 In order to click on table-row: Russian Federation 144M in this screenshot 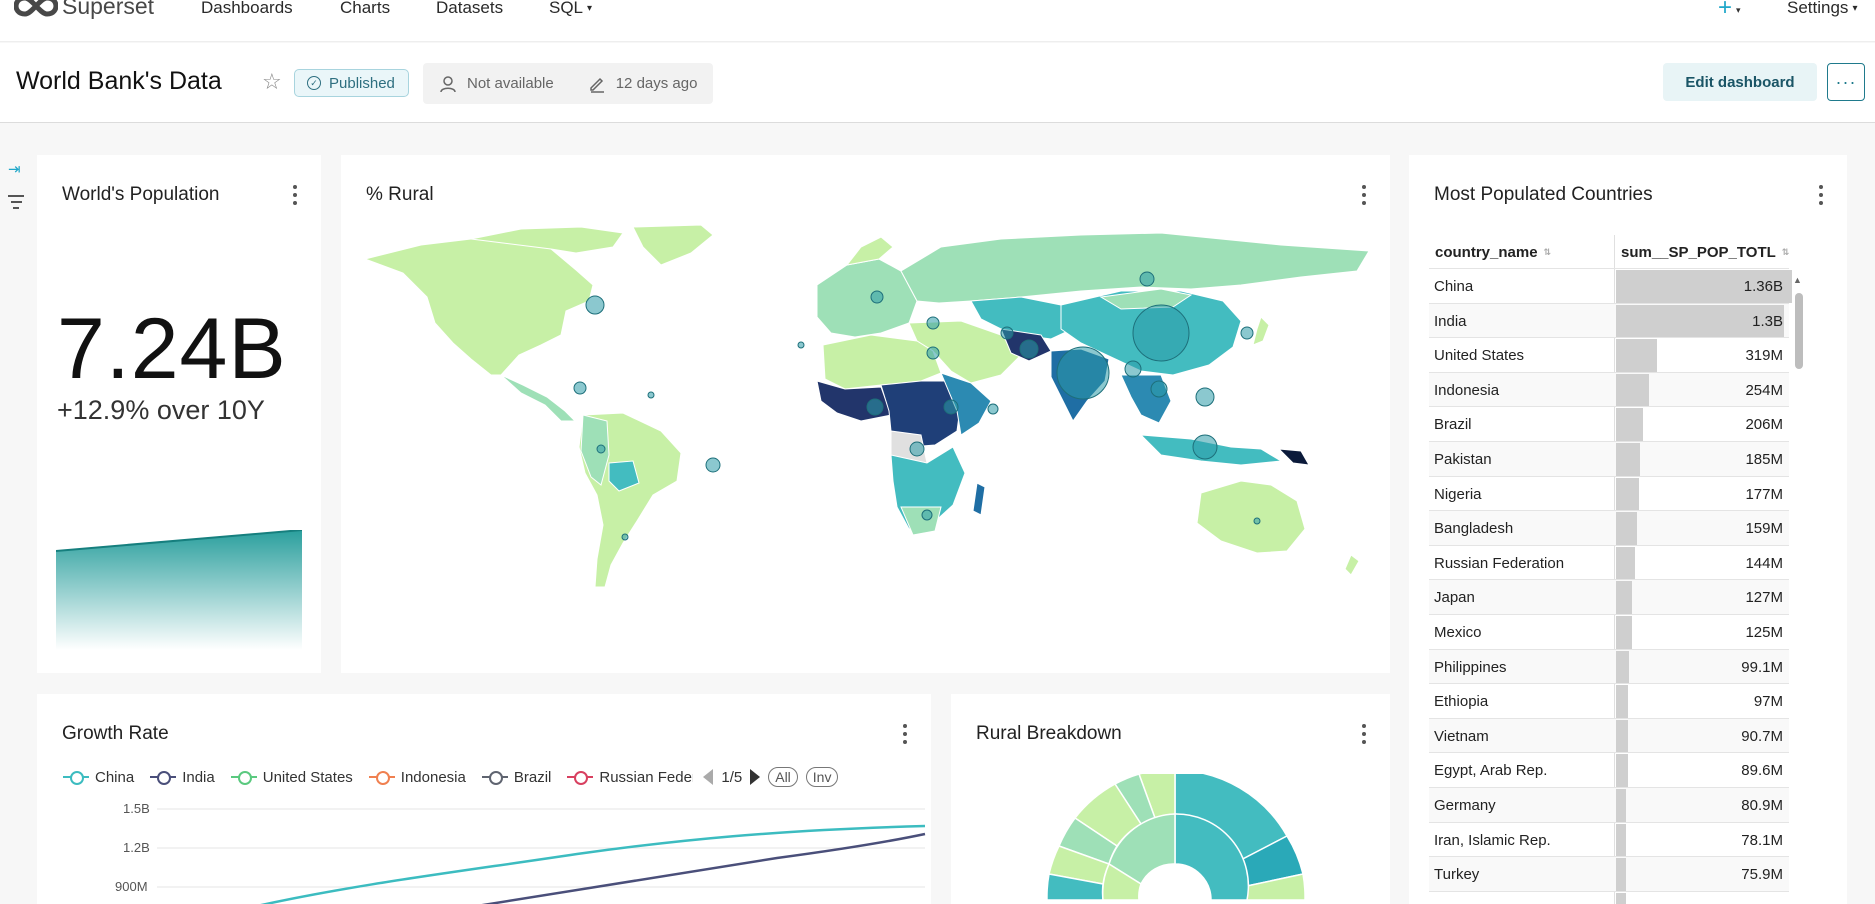, I will do `click(1609, 562)`.